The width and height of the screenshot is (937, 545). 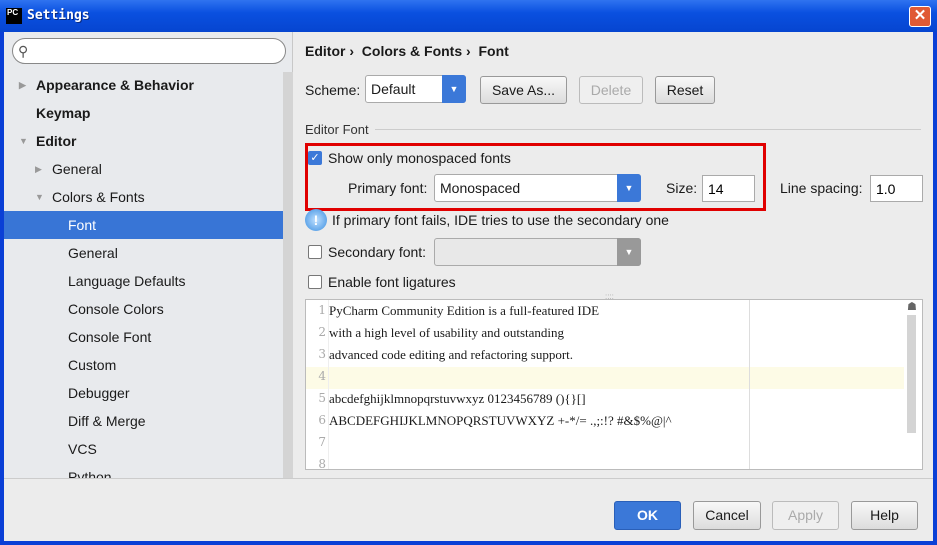 What do you see at coordinates (727, 515) in the screenshot?
I see `cancel-button: Cancel` at bounding box center [727, 515].